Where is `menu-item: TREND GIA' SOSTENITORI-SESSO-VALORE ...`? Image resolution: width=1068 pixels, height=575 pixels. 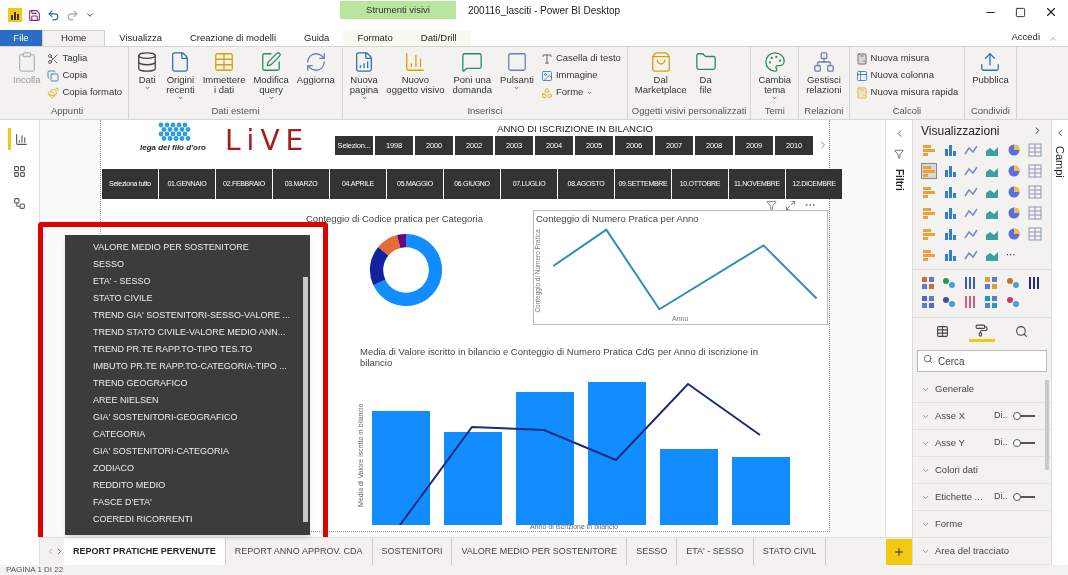
menu-item: TREND GIA' SOSTENITORI-SESSO-VALORE ... is located at coordinates (196, 315).